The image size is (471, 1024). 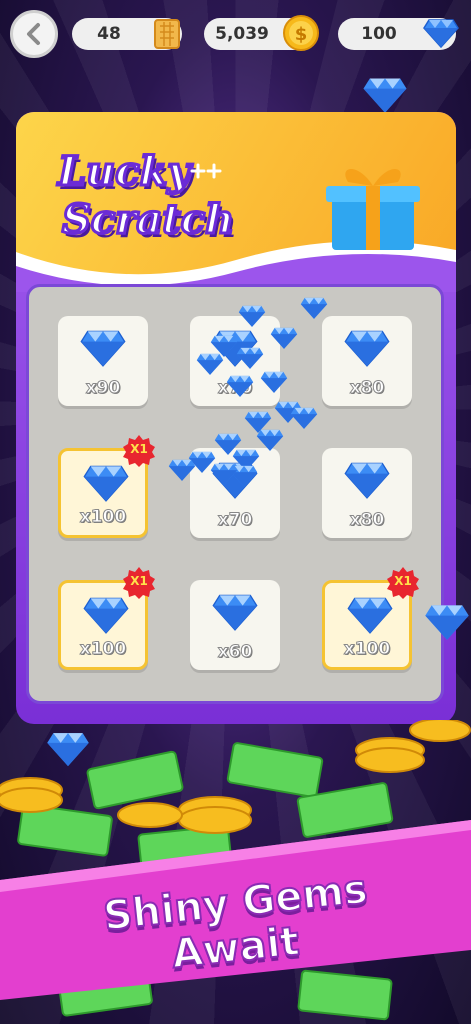 I want to click on title-line-1: Lucky, so click(x=125, y=172).